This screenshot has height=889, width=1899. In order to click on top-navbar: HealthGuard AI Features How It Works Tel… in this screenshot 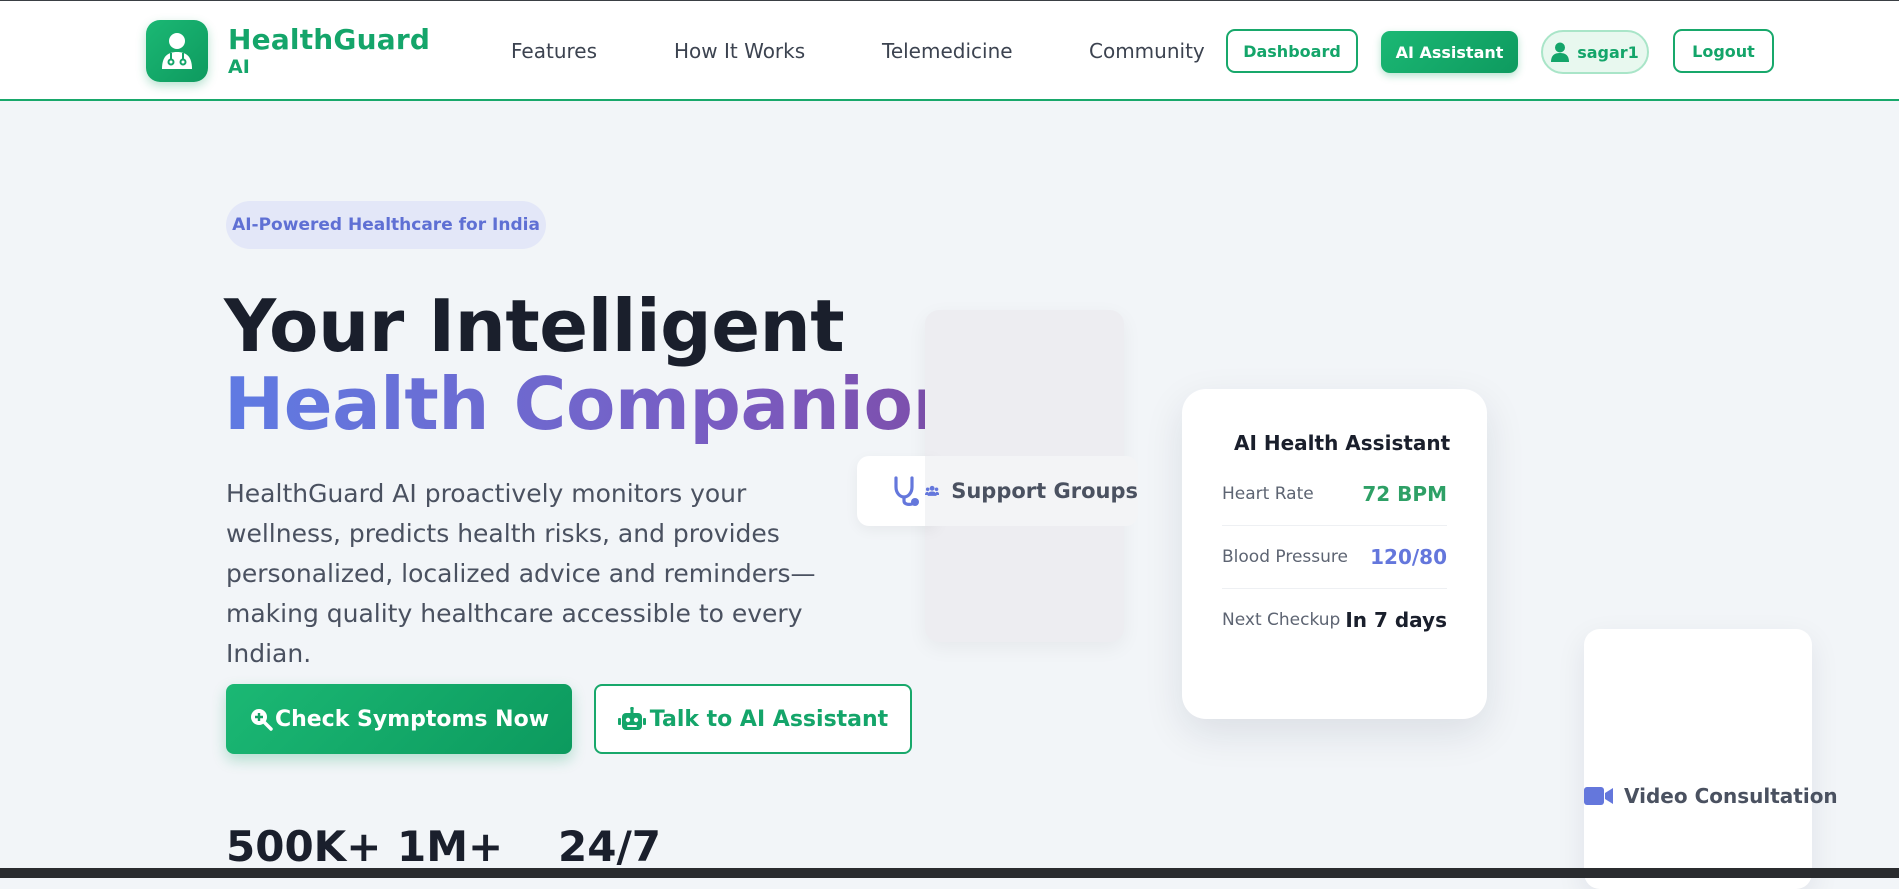, I will do `click(949, 51)`.